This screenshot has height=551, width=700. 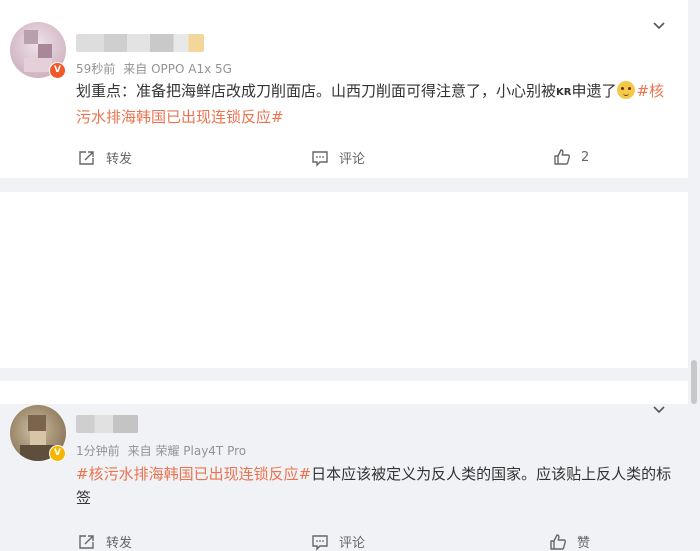 What do you see at coordinates (569, 541) in the screenshot?
I see `like-button: 赞` at bounding box center [569, 541].